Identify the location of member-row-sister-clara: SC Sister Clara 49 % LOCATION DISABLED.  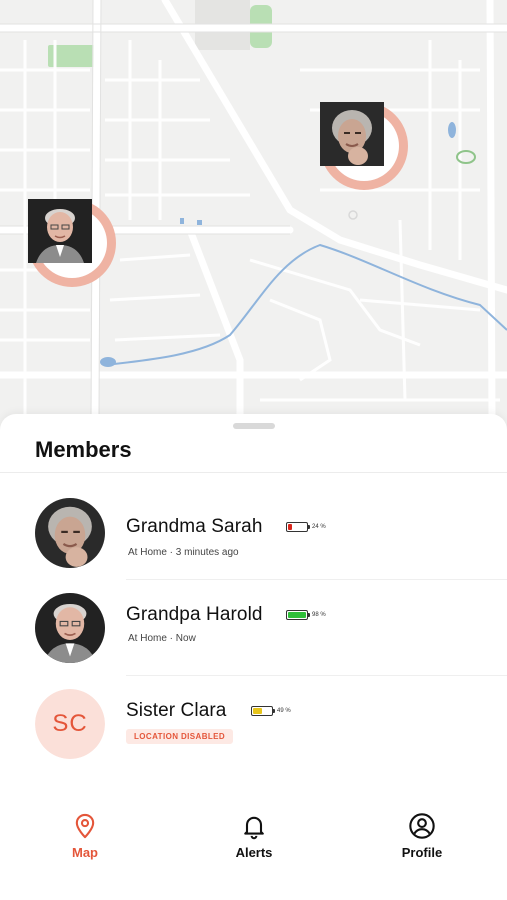
(253, 724).